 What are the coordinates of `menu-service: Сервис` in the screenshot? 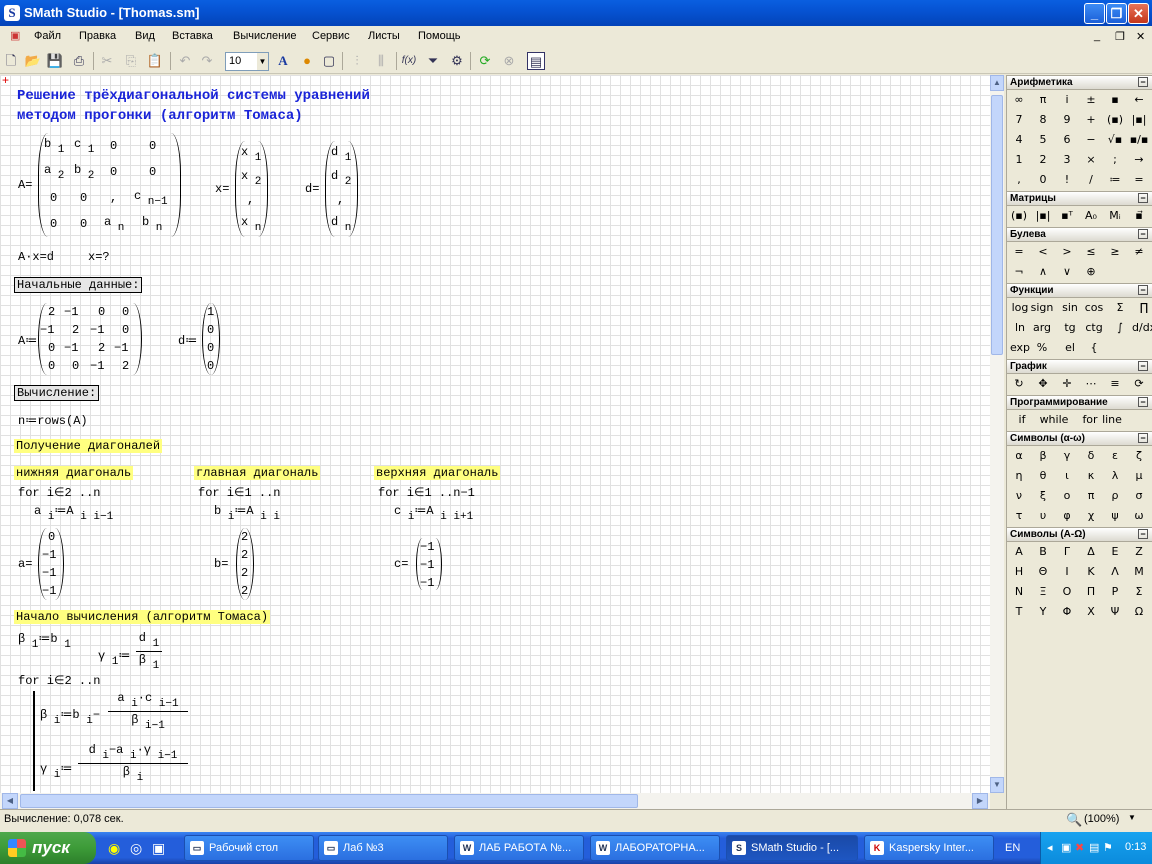 It's located at (331, 36).